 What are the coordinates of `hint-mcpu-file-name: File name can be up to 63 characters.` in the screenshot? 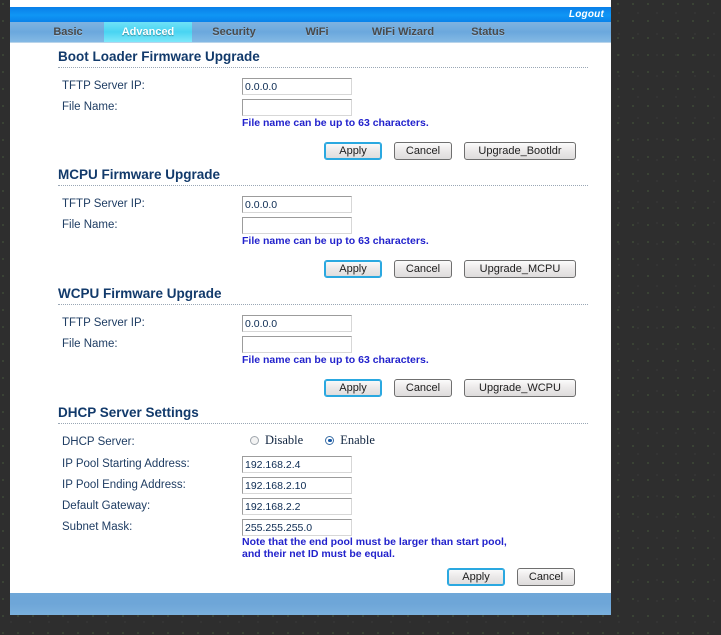 It's located at (335, 241).